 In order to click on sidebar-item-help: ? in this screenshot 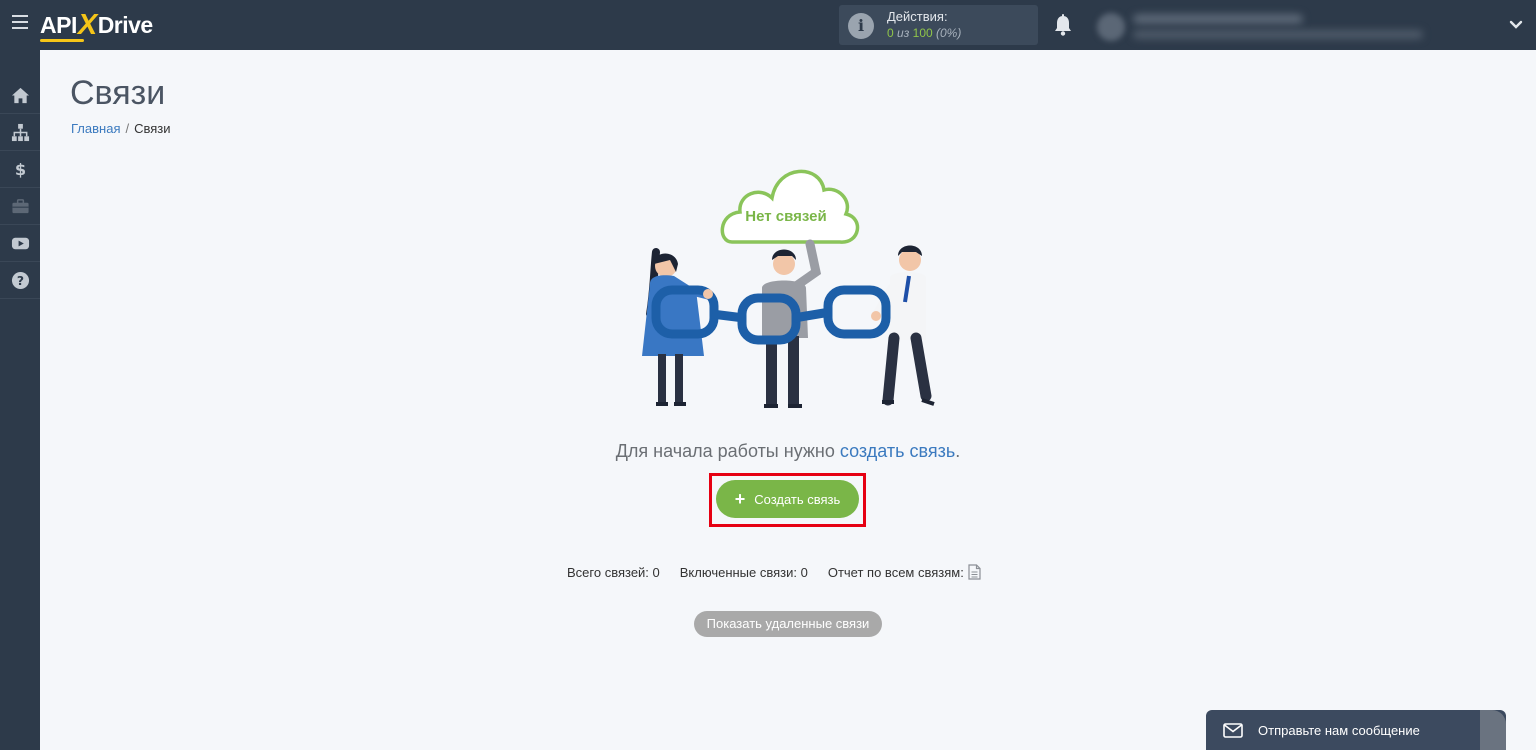, I will do `click(20, 280)`.